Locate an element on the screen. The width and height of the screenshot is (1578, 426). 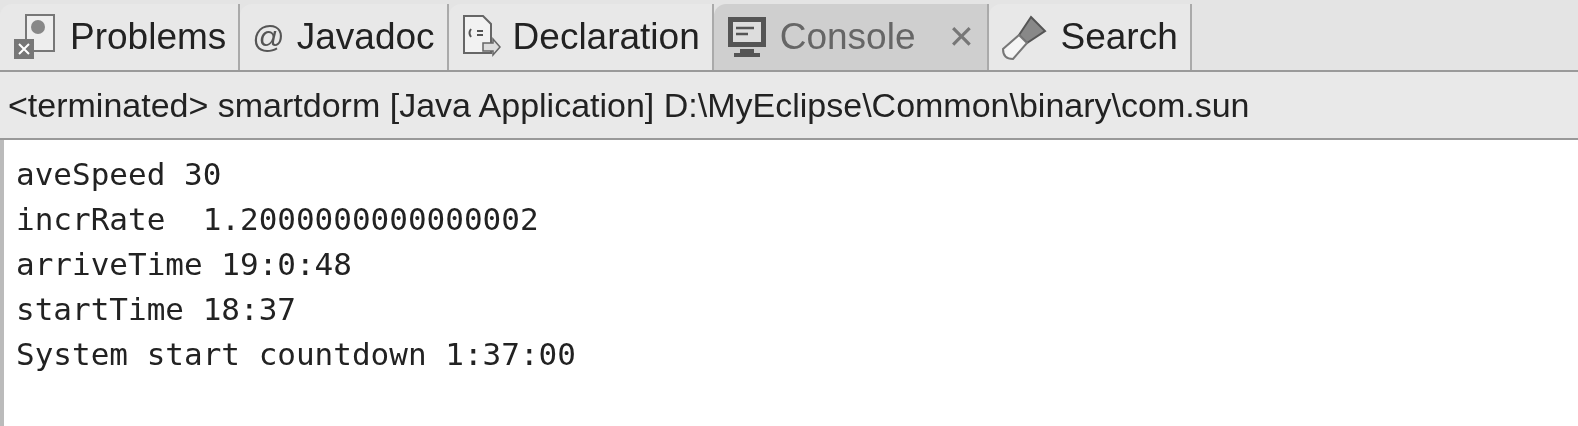
tab: Declaration is located at coordinates (581, 37).